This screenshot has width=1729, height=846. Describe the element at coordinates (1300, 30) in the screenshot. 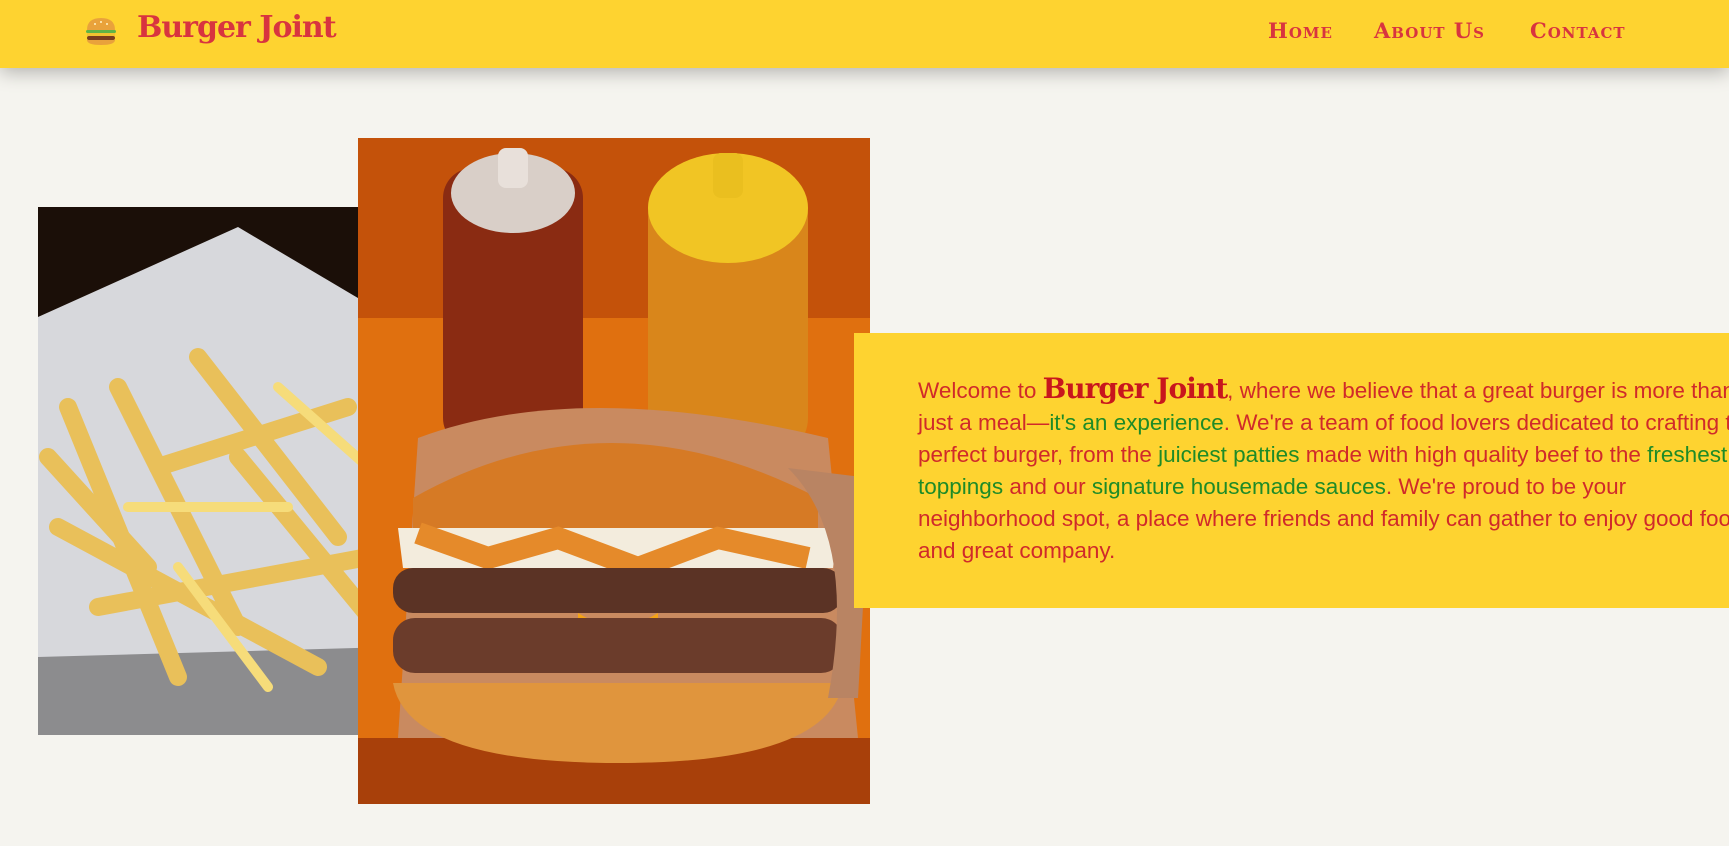

I see `nav-home-link: Home` at that location.